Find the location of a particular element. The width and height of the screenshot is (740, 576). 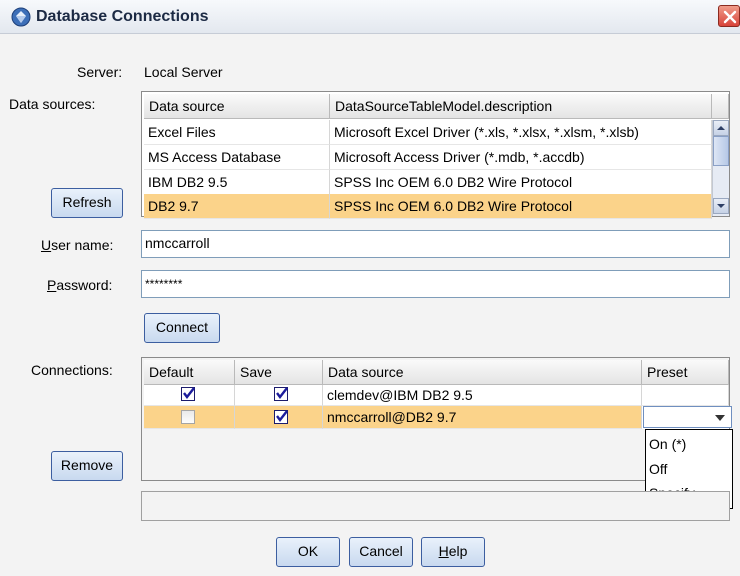

user-name-field: nmccarroll is located at coordinates (435, 244).